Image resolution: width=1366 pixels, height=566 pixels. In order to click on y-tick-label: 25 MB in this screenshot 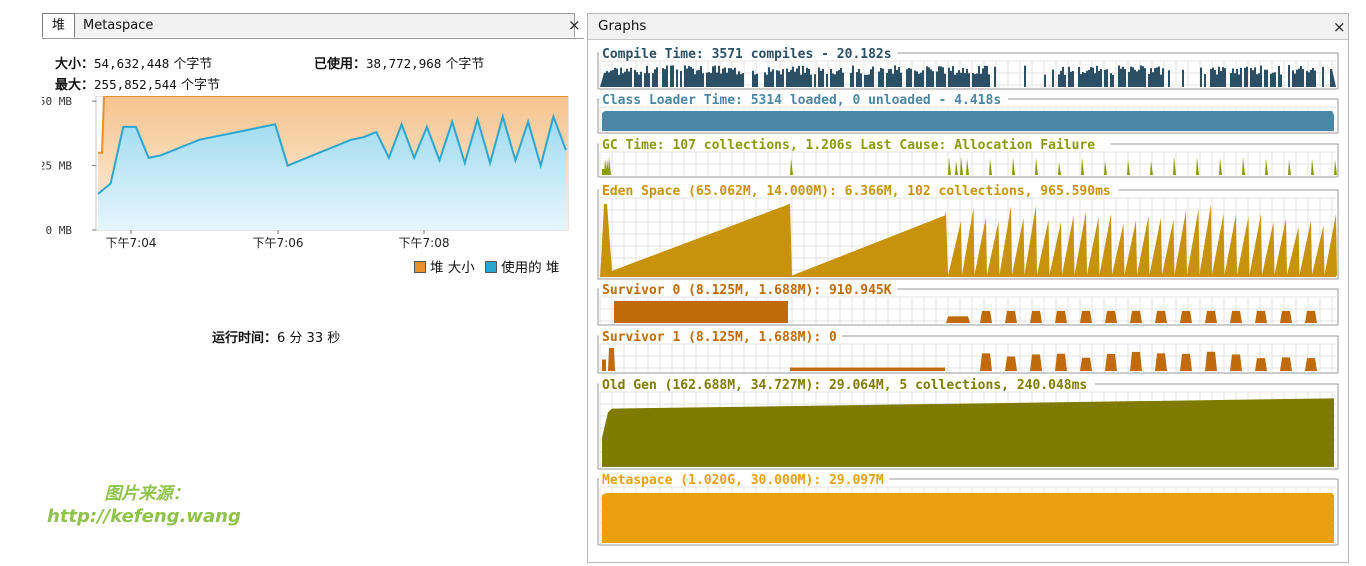, I will do `click(57, 166)`.